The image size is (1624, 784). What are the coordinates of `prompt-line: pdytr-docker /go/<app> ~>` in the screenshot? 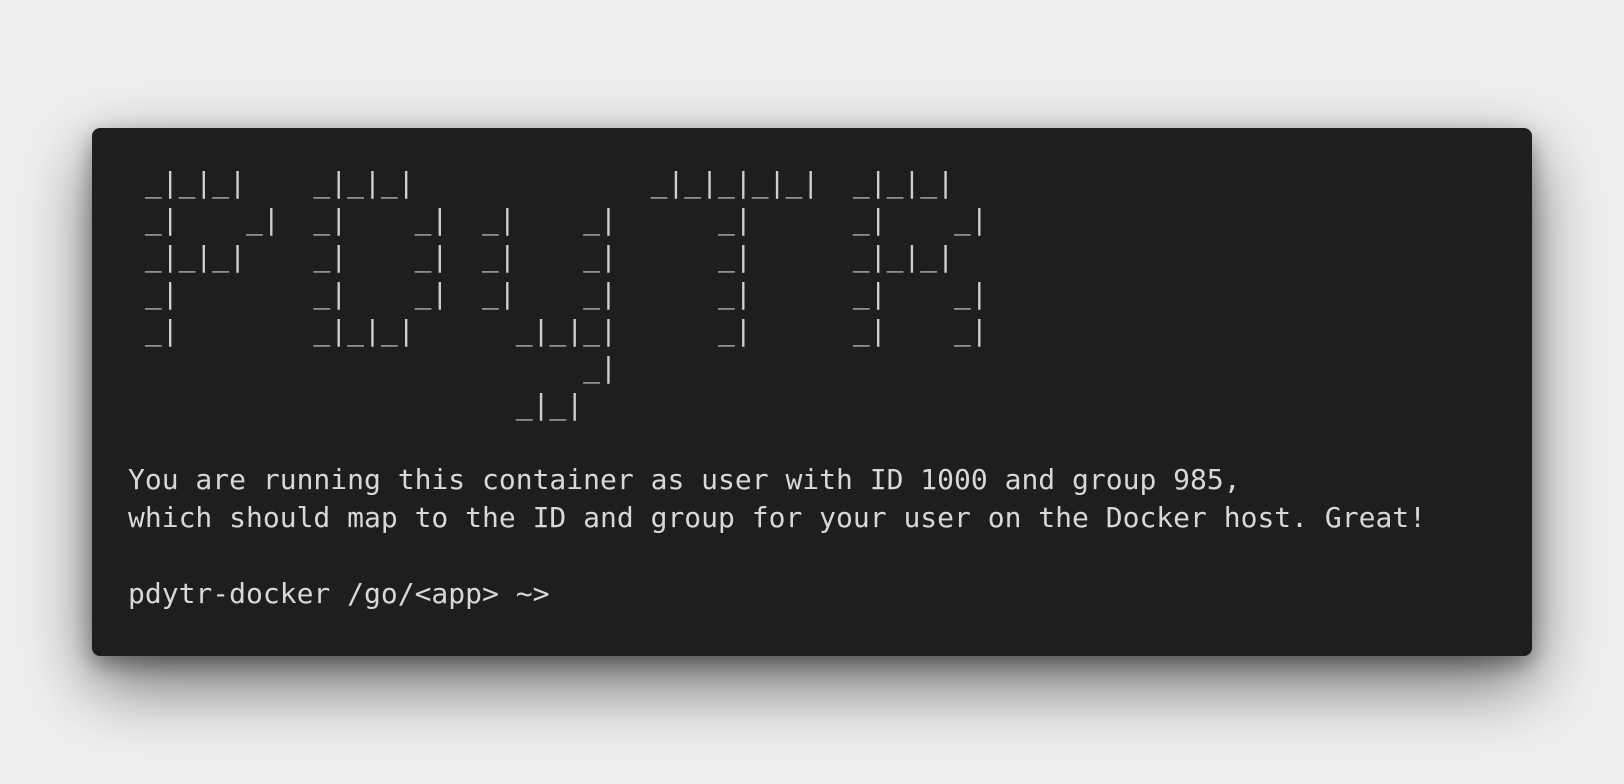 It's located at (812, 594).